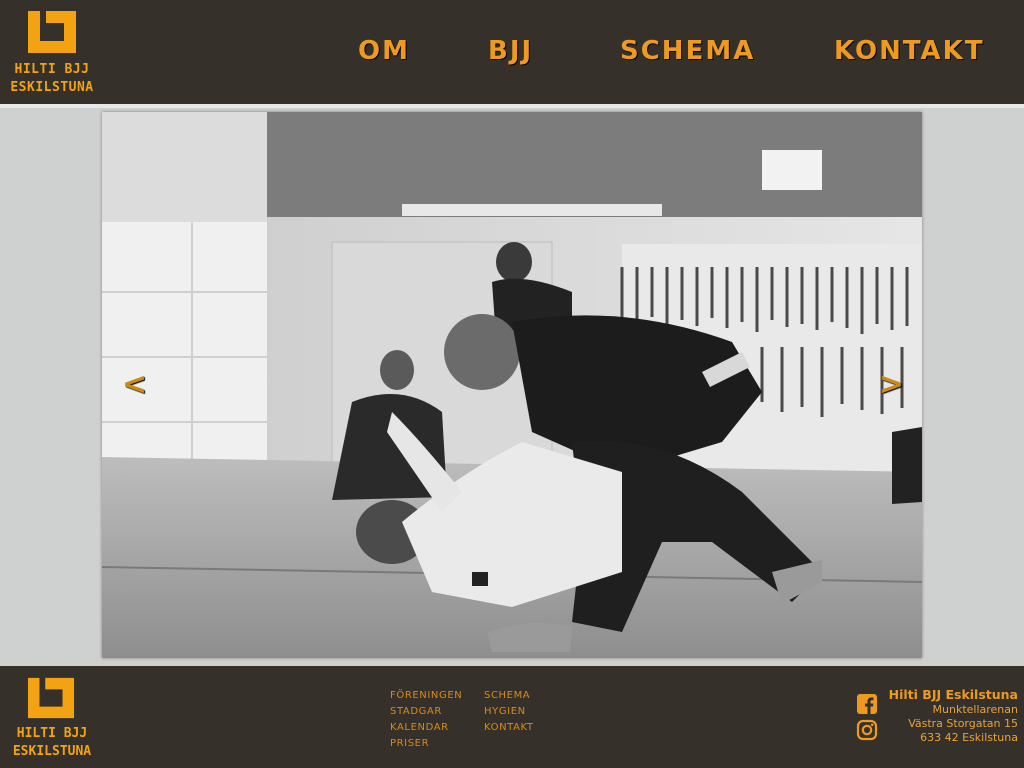  I want to click on logo-text-line1: HILTI BJJ, so click(52, 69).